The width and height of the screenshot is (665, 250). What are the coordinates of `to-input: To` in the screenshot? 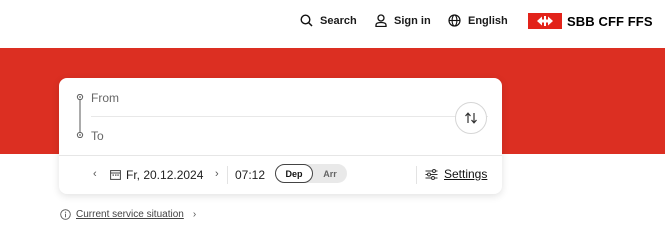 It's located at (97, 136).